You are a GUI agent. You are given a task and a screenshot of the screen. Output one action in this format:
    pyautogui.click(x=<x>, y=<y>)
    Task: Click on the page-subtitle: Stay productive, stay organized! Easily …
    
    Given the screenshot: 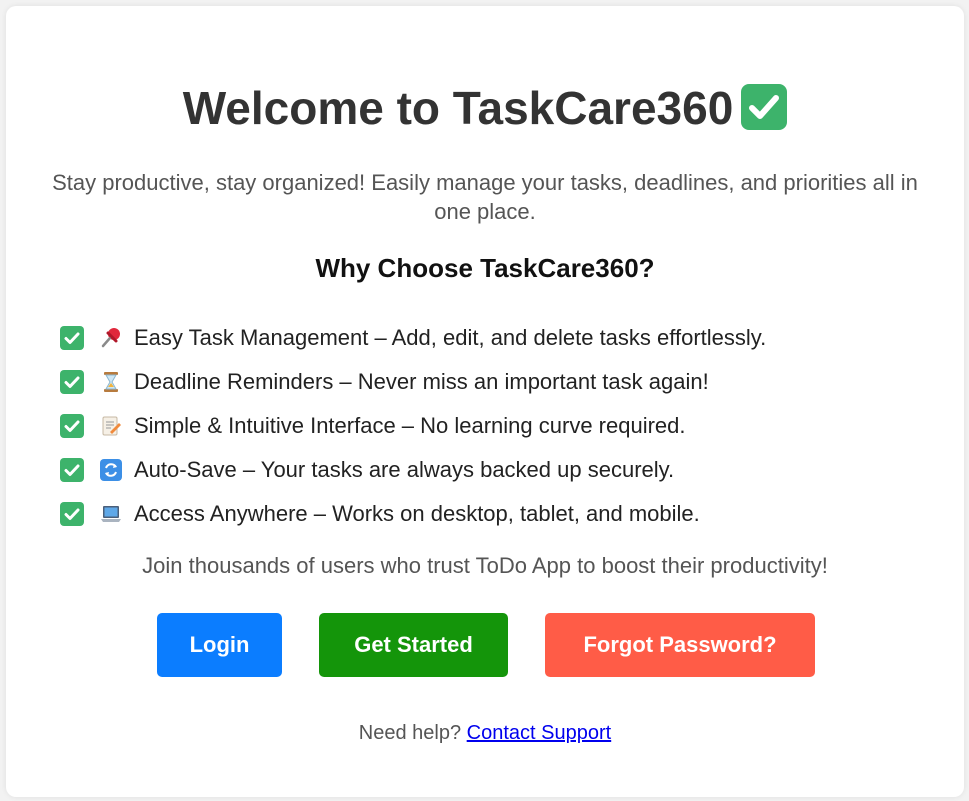 What is the action you would take?
    pyautogui.click(x=485, y=197)
    